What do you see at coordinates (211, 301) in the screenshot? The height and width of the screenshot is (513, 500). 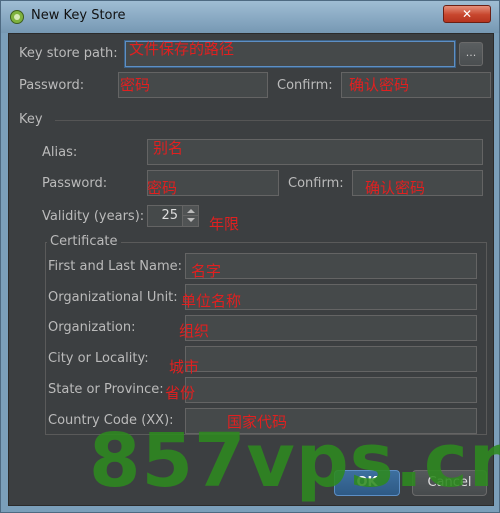 I see `cert-org-unit-value: 单位名称` at bounding box center [211, 301].